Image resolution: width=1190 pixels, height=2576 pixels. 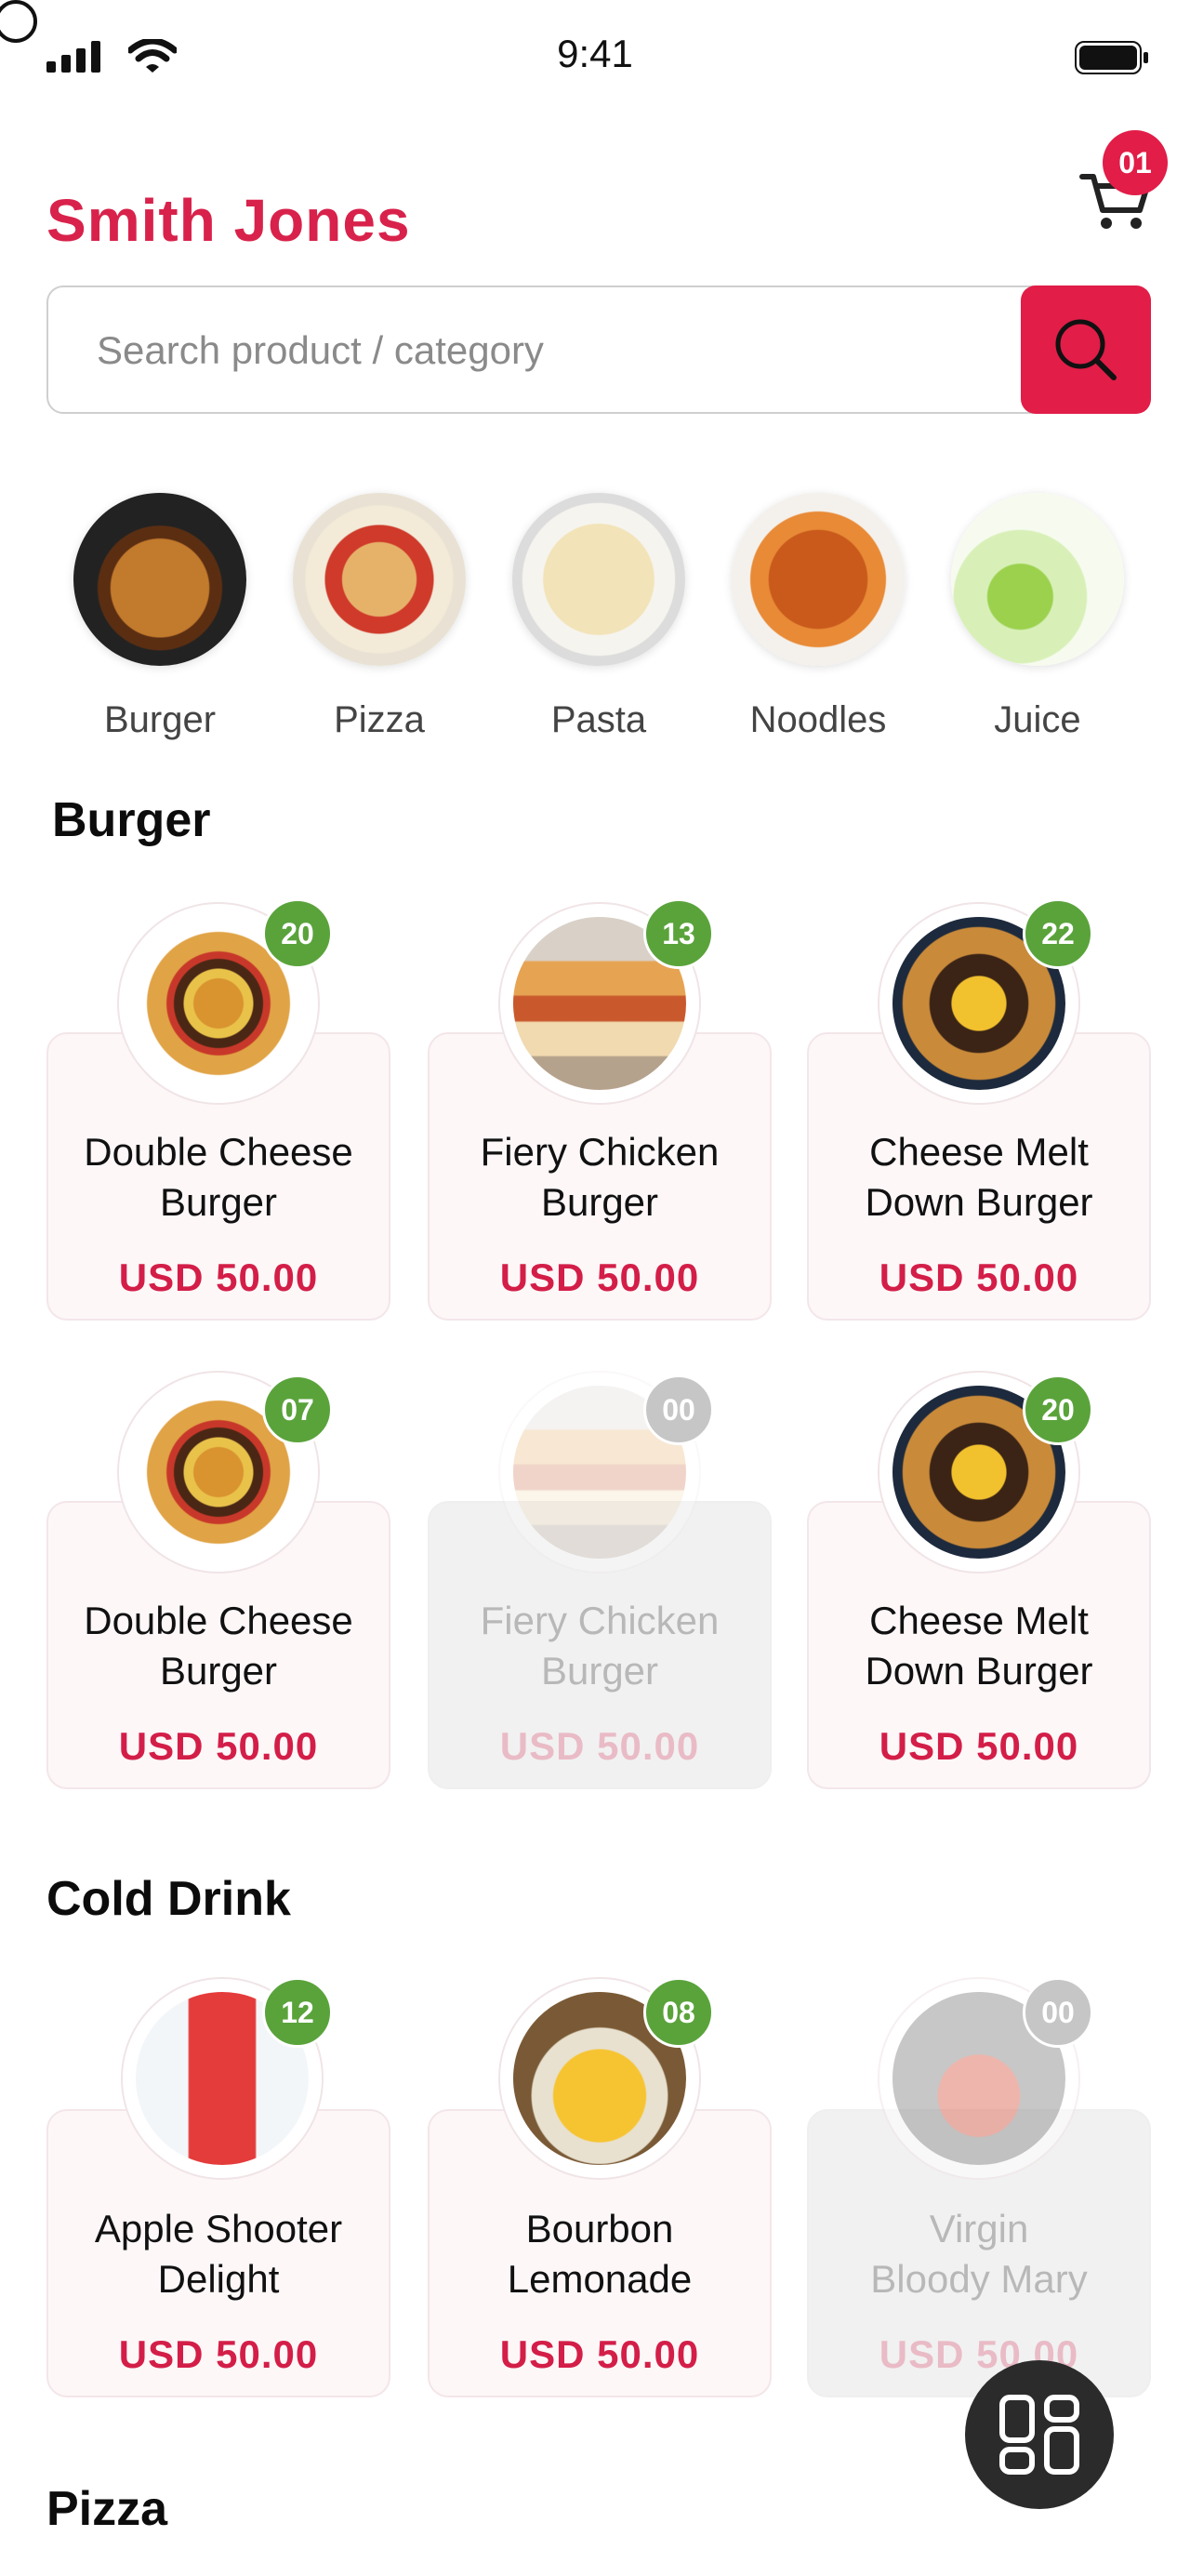 I want to click on user-name: Smith Jones, so click(x=228, y=220).